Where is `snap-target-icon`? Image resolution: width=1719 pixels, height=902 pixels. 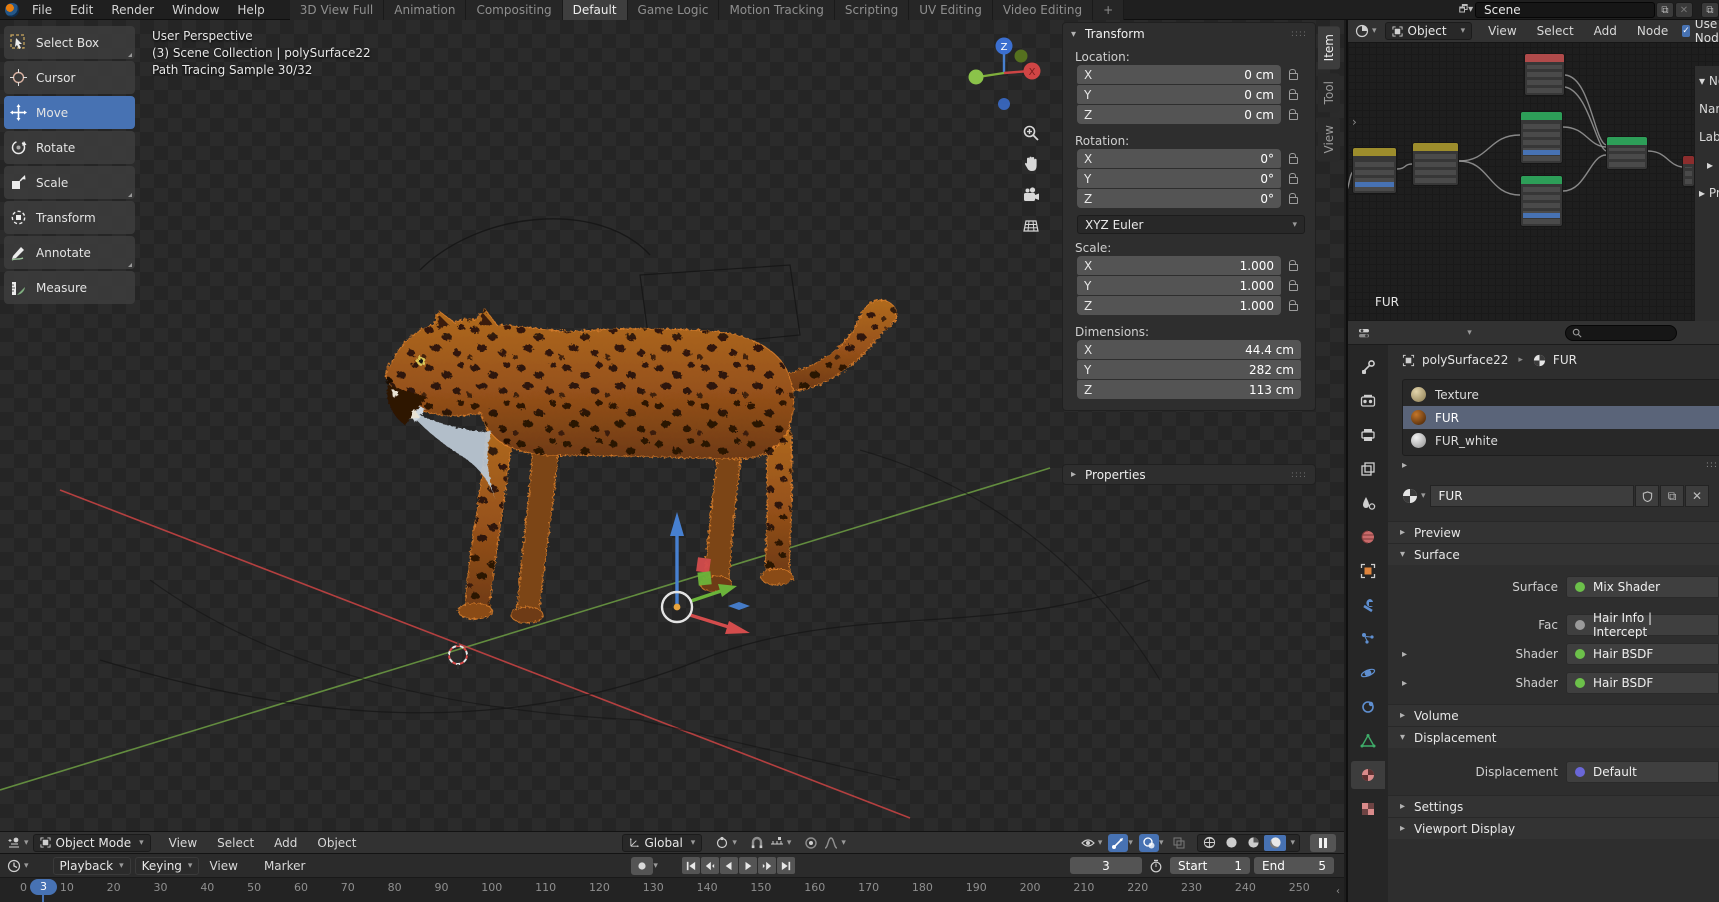 snap-target-icon is located at coordinates (777, 843).